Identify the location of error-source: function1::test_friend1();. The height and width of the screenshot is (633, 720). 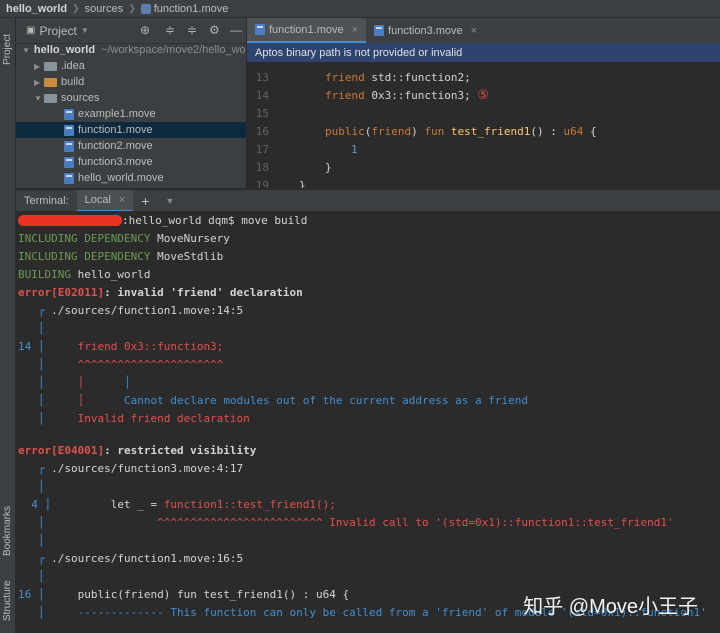
(249, 504).